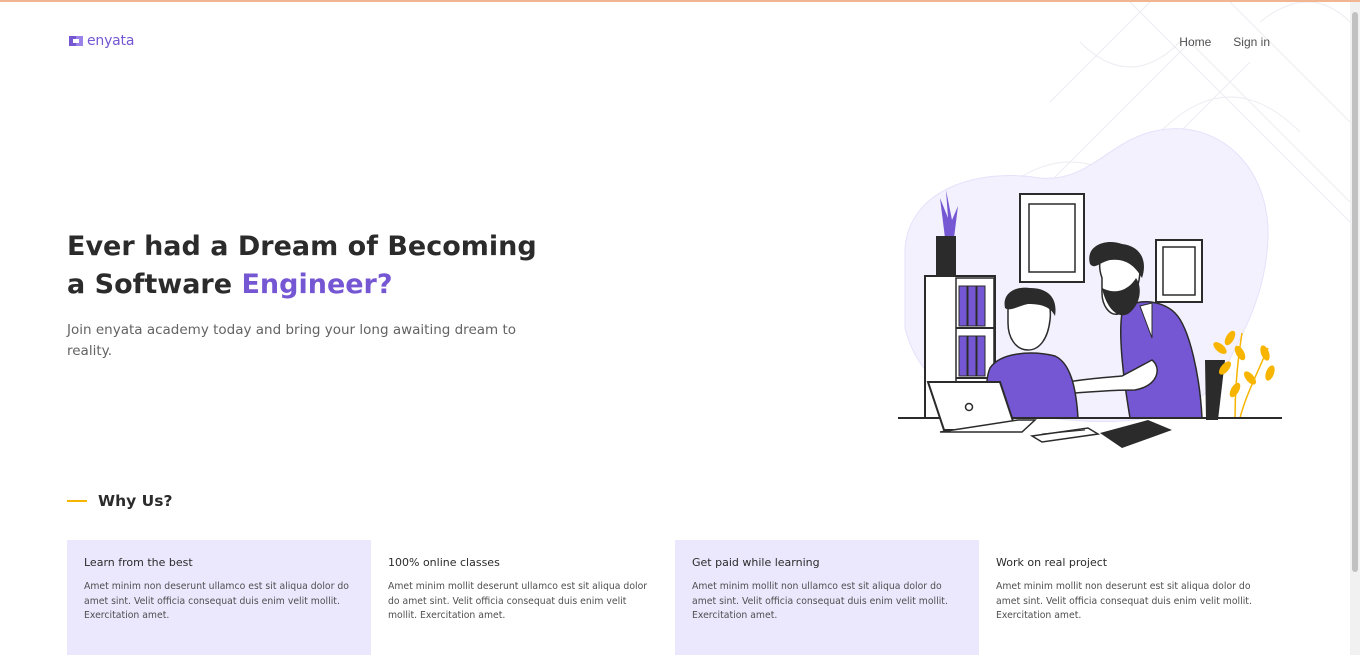  Describe the element at coordinates (76, 41) in the screenshot. I see `enyata-logo-icon` at that location.